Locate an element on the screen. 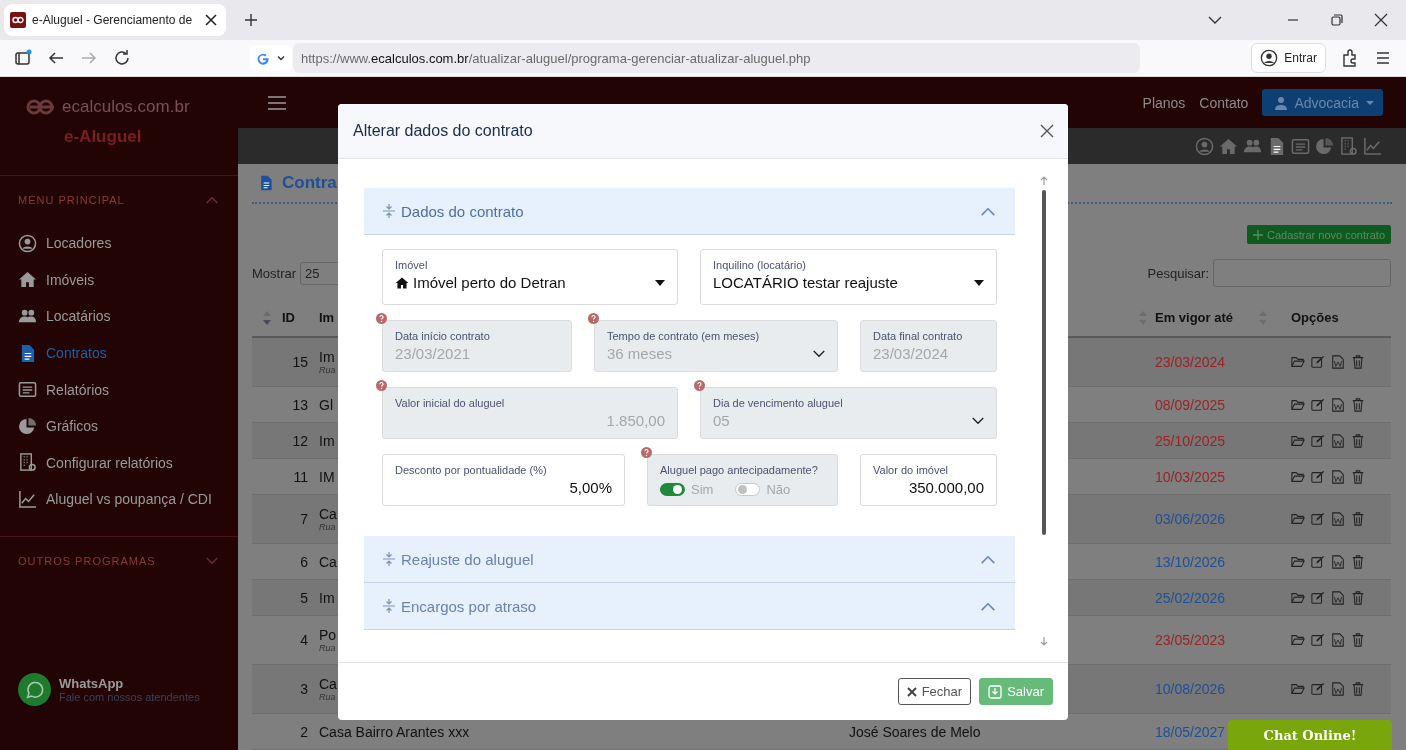 The width and height of the screenshot is (1406, 750). caret-icon is located at coordinates (979, 282).